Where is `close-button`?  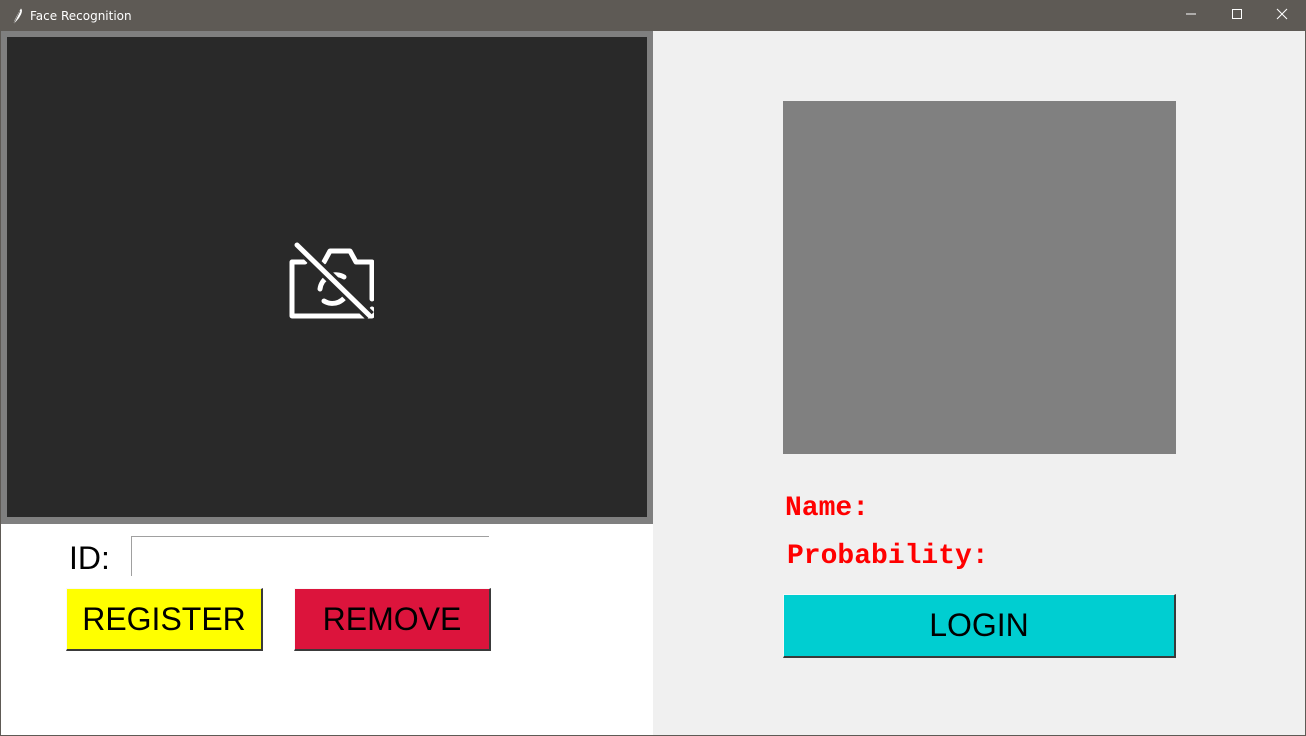
close-button is located at coordinates (1282, 16).